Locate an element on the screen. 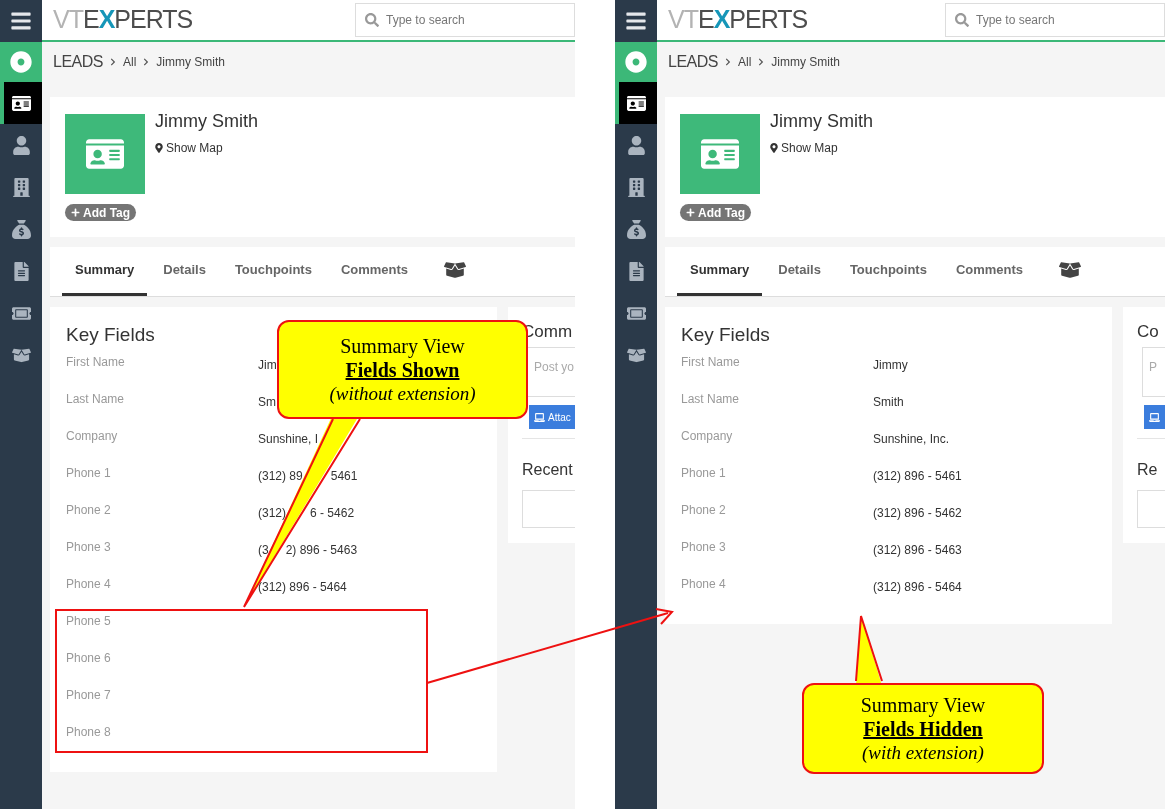 This screenshot has height=809, width=1165. field-value: Jim is located at coordinates (267, 365).